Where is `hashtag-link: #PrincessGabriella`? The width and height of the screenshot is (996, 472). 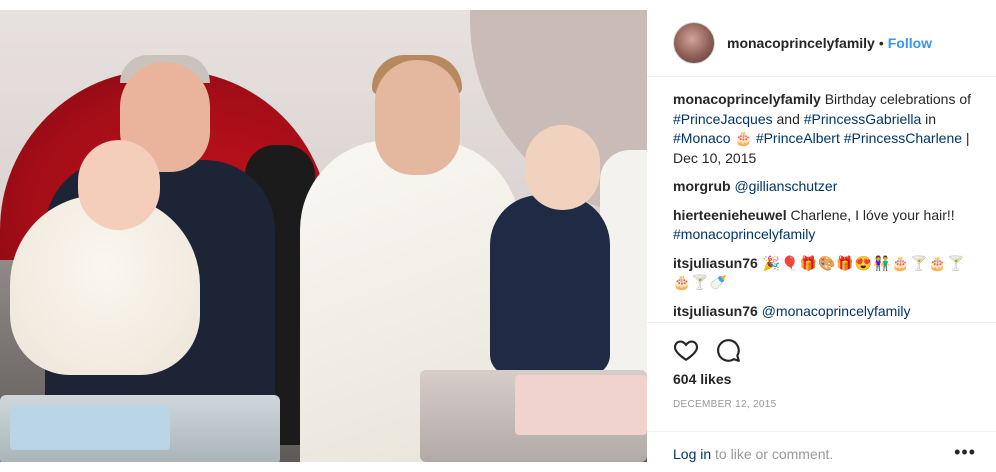 hashtag-link: #PrincessGabriella is located at coordinates (863, 119).